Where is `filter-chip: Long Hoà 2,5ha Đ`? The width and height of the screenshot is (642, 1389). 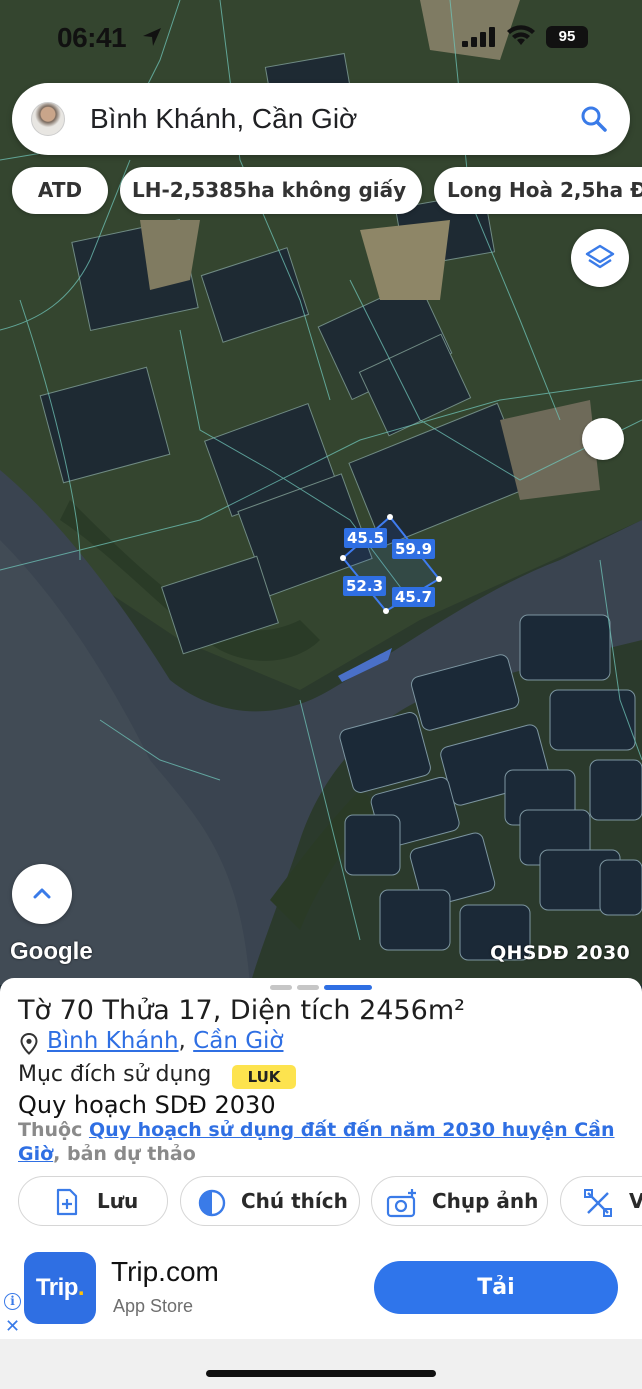 filter-chip: Long Hoà 2,5ha Đ is located at coordinates (538, 190).